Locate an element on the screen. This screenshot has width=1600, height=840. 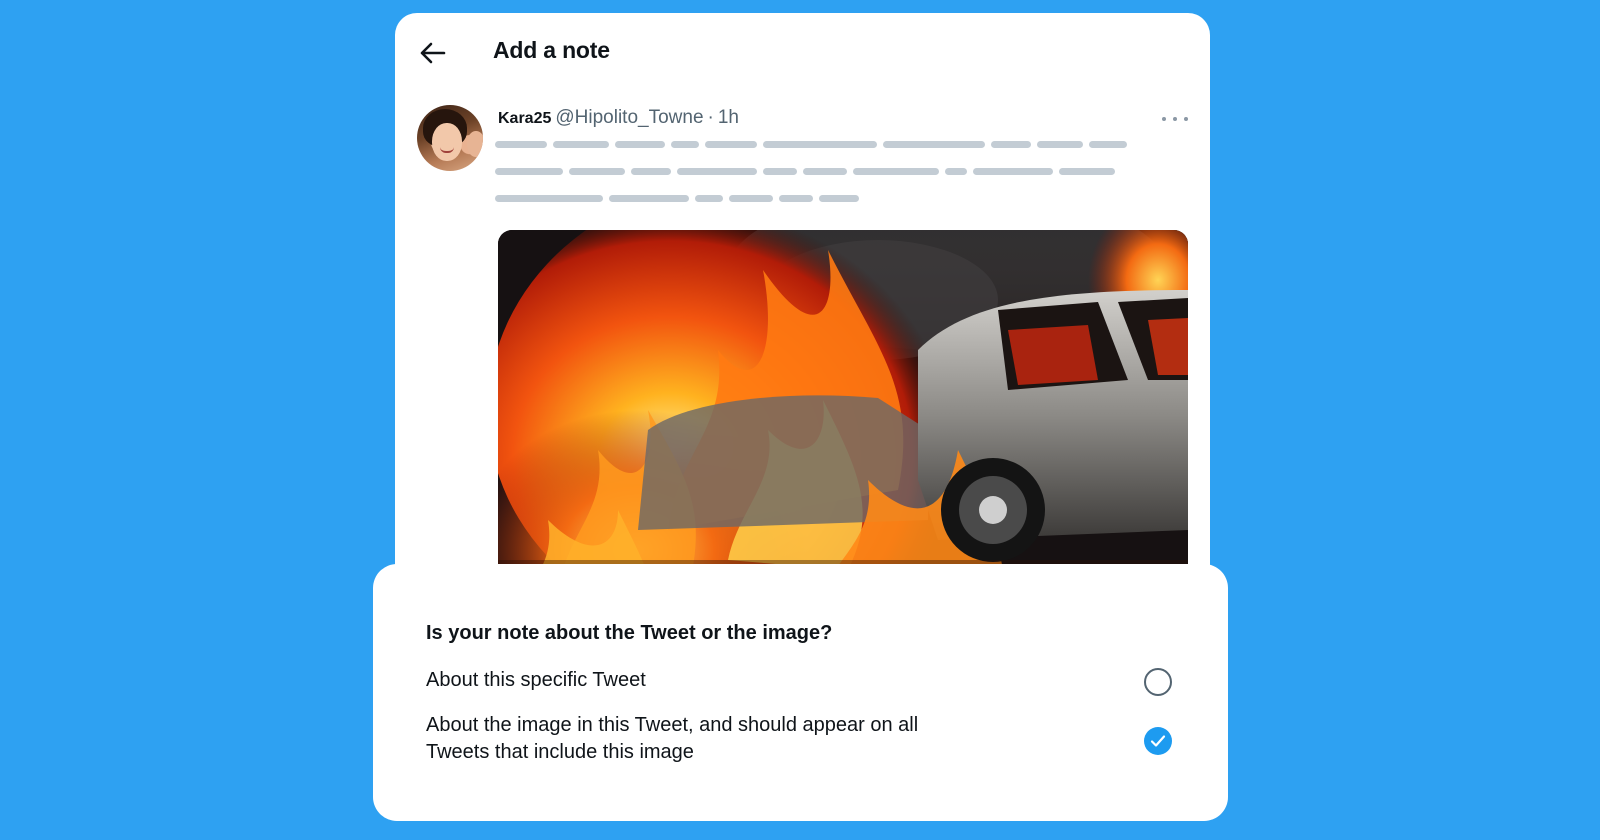
radio-tweet is located at coordinates (1158, 682).